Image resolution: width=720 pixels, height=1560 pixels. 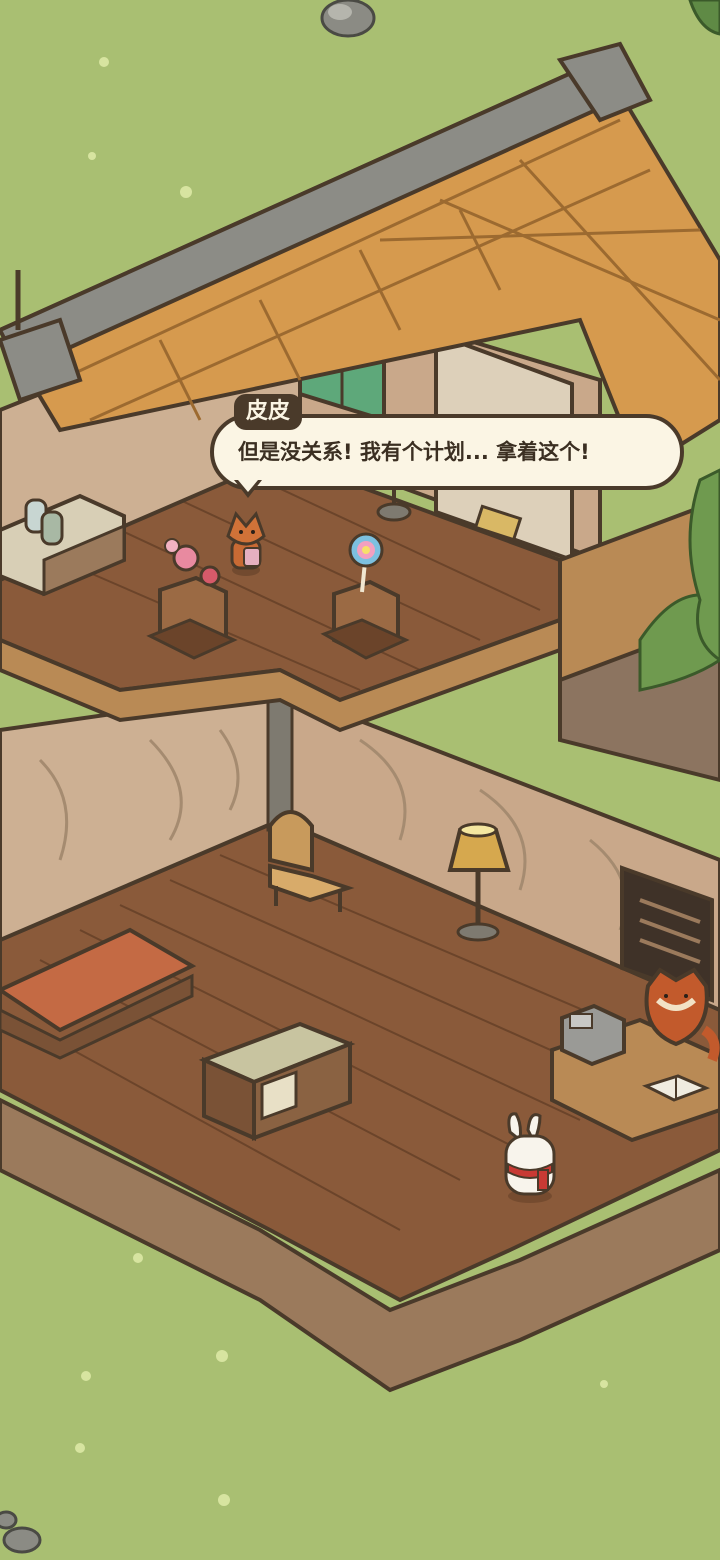 I want to click on dialog-bubble: 皮皮 但是没关系! 我有个计划... 拿着这个!, so click(x=447, y=446).